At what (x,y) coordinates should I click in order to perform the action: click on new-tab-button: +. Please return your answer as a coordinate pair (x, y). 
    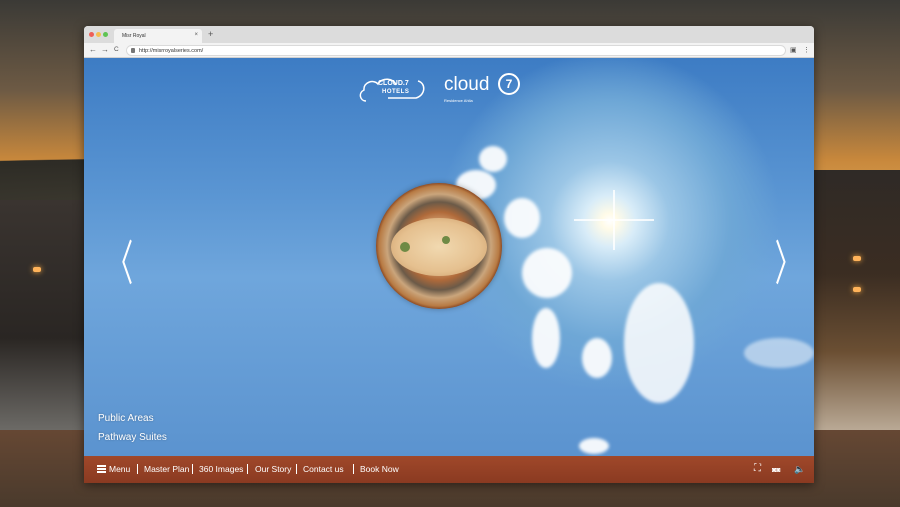
    Looking at the image, I should click on (210, 34).